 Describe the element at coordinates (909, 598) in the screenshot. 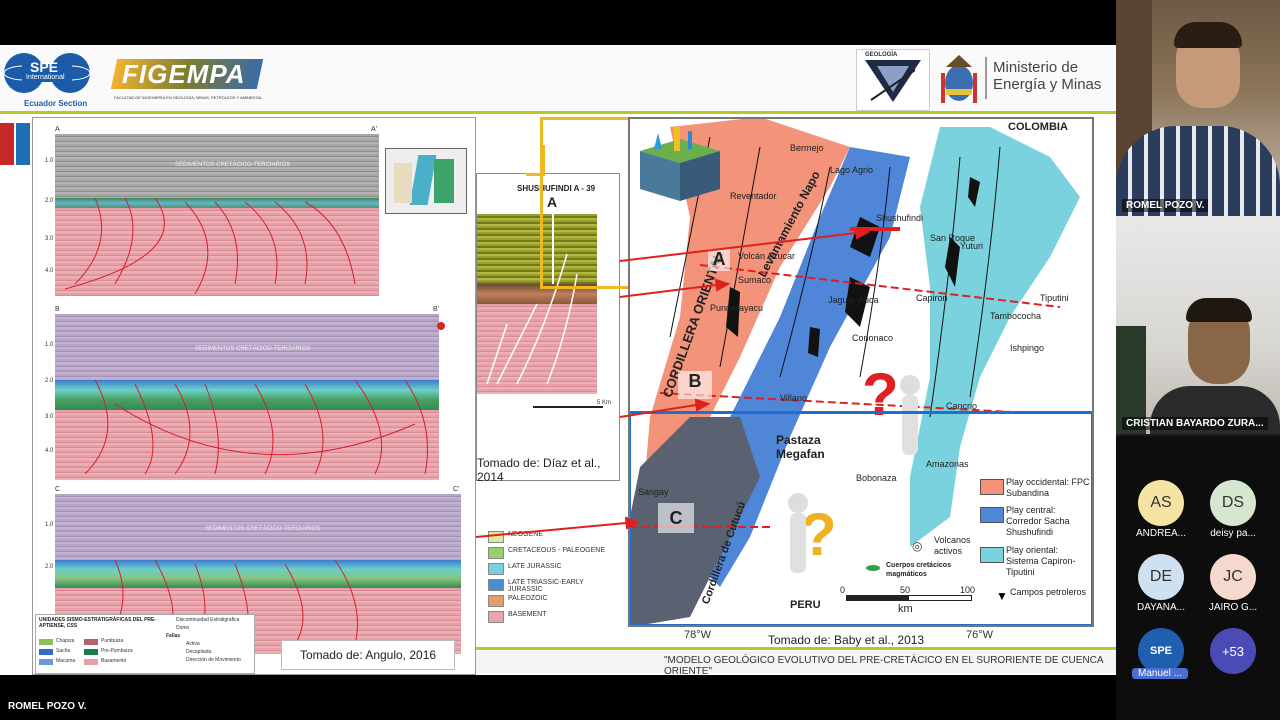

I see `map-scale-bar` at that location.